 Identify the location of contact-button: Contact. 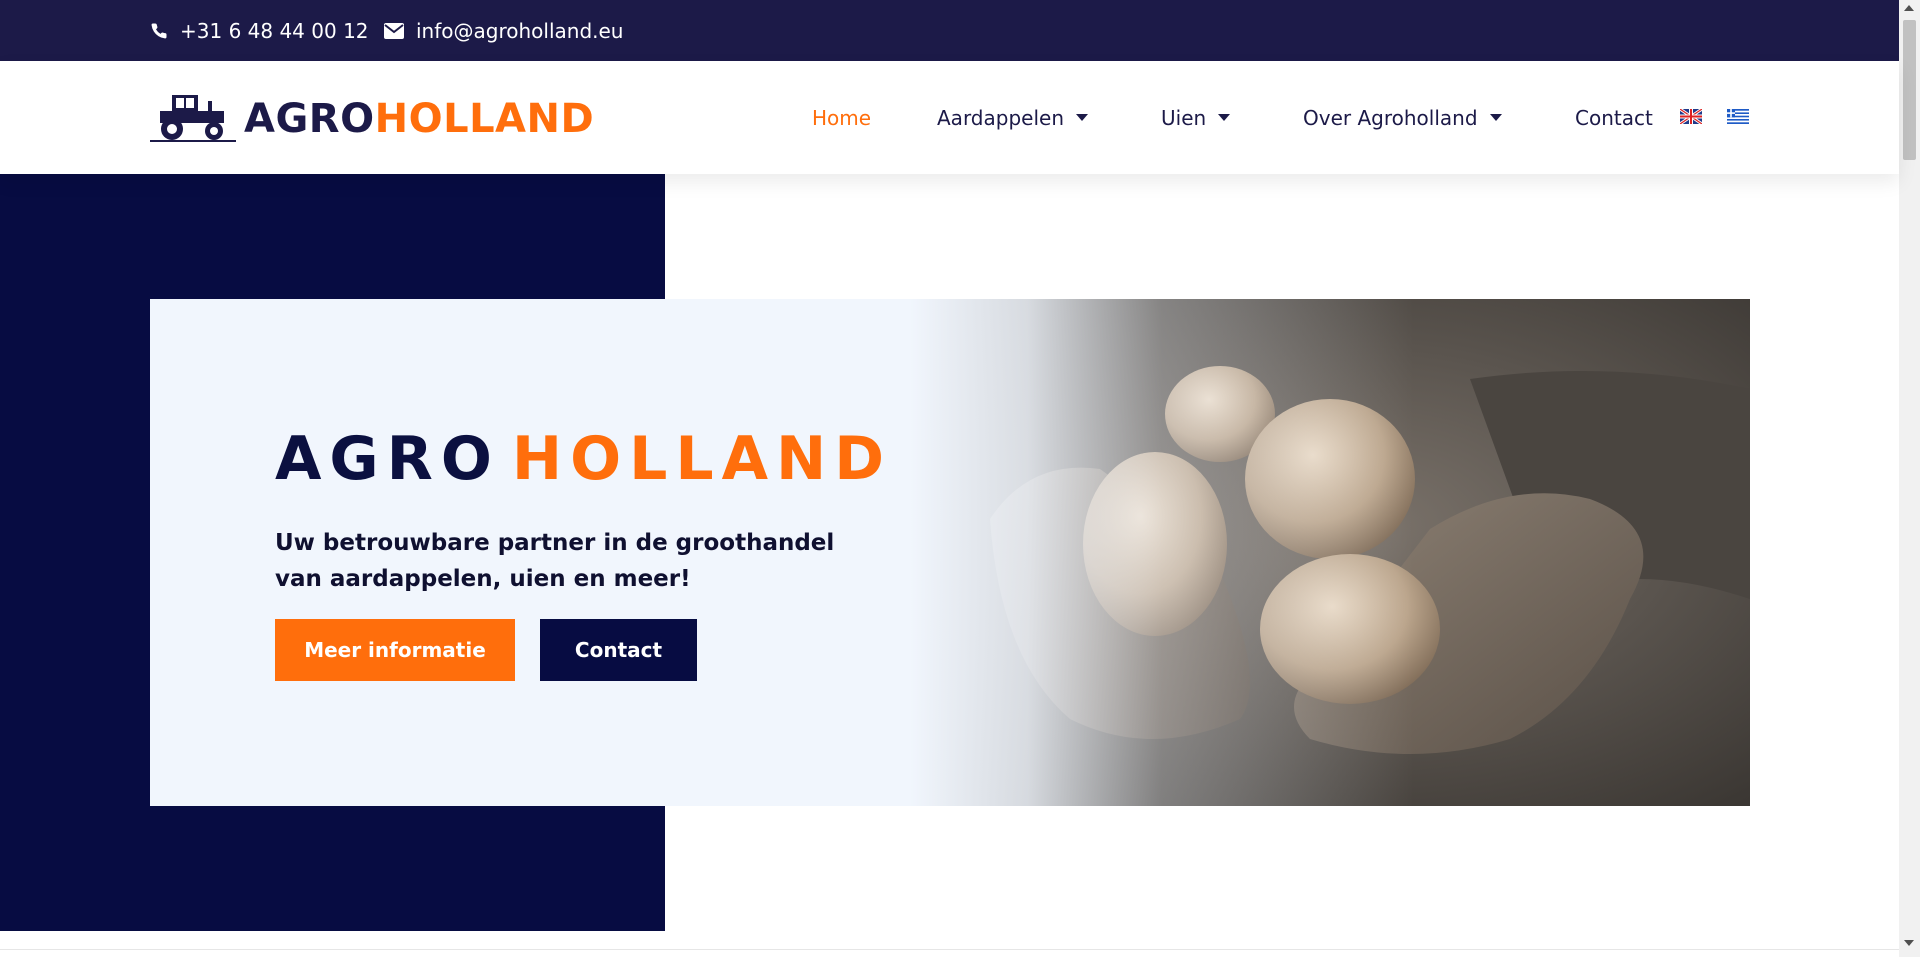
(618, 650).